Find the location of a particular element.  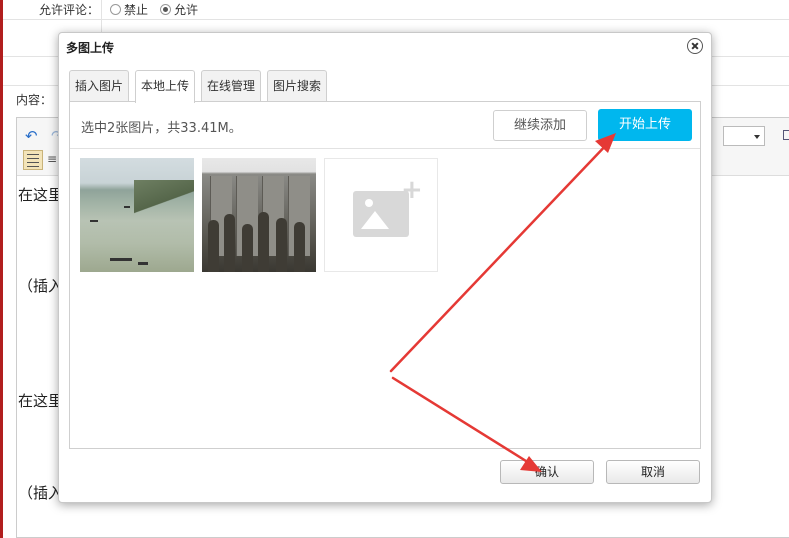

tab-local-upload: 本地上传 is located at coordinates (165, 86).